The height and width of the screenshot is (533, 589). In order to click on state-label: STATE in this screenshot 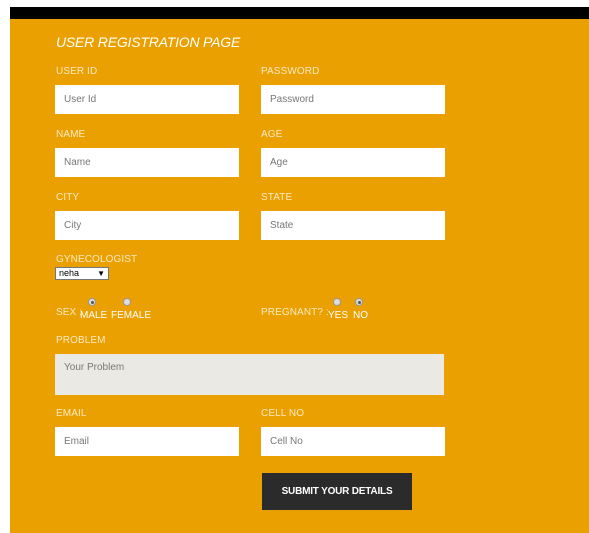, I will do `click(277, 197)`.